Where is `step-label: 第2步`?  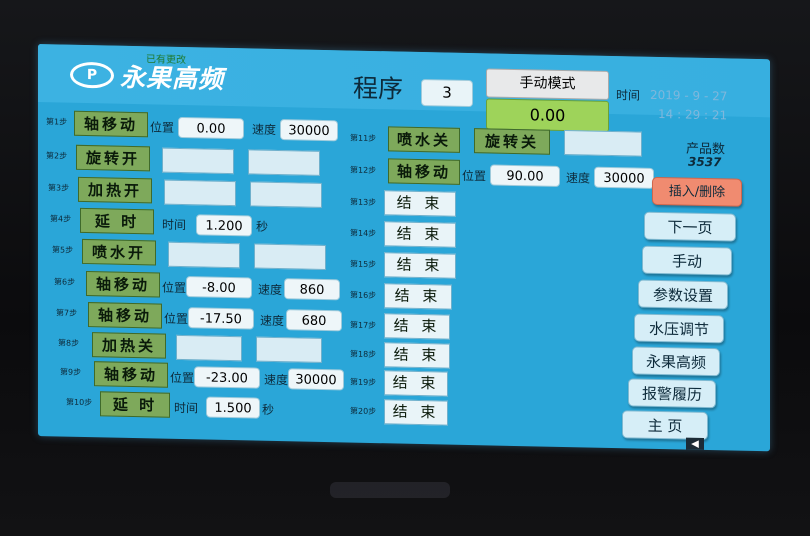
step-label: 第2步 is located at coordinates (57, 156).